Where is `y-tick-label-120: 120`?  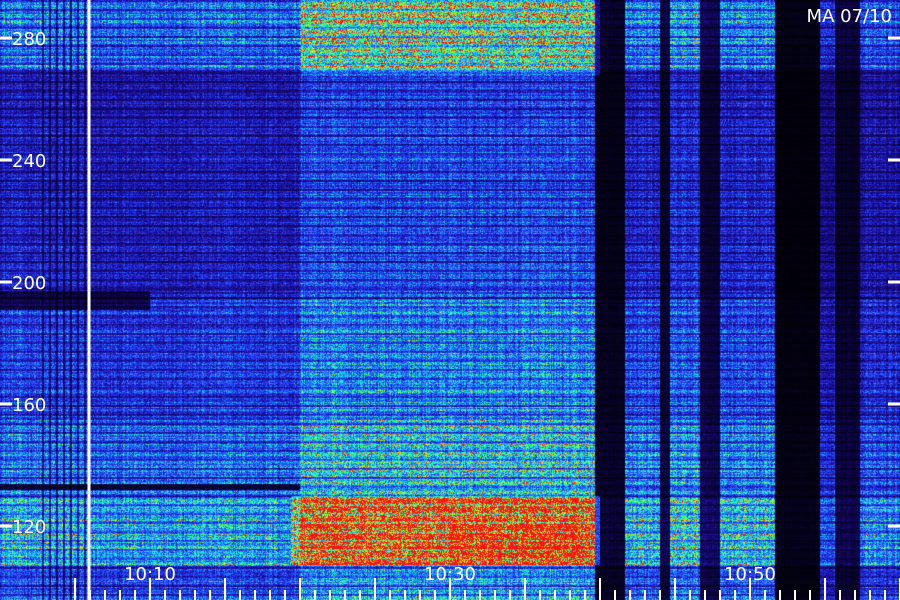
y-tick-label-120: 120 is located at coordinates (29, 527).